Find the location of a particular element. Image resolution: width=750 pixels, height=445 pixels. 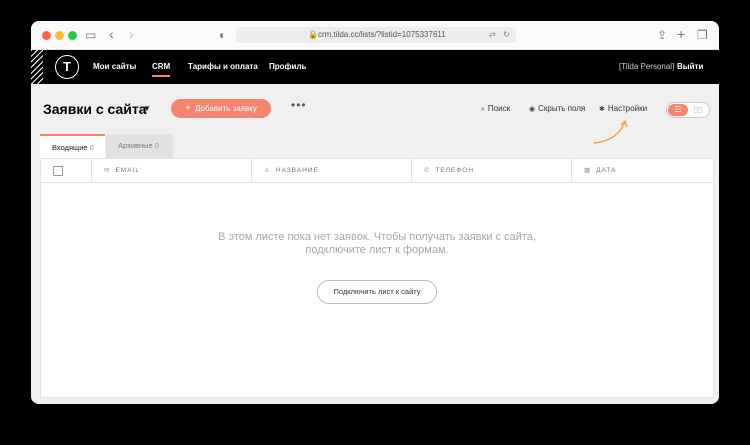

column-phone: ✆ ТЕЛЕФОН is located at coordinates (491, 170).